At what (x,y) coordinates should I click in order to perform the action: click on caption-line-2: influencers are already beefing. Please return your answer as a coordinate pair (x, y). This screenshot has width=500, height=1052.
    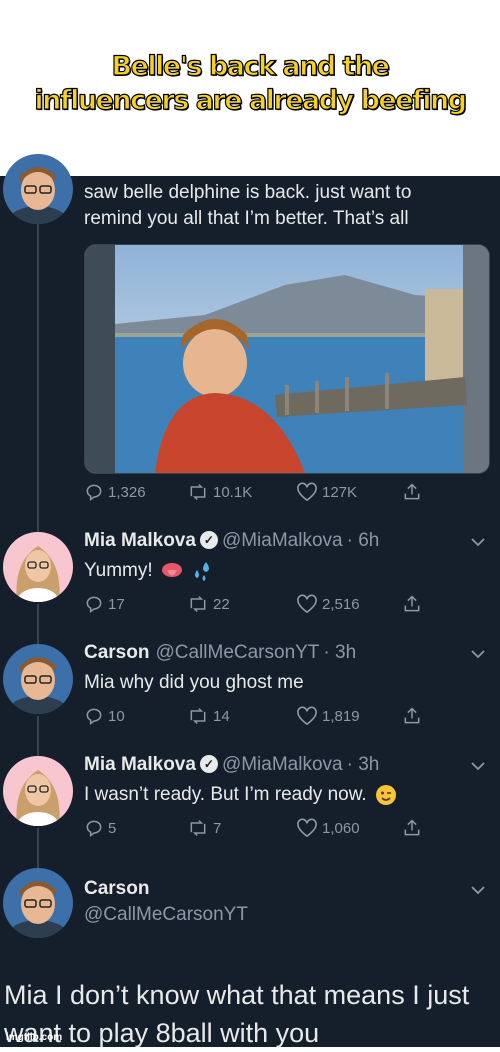
    Looking at the image, I should click on (251, 100).